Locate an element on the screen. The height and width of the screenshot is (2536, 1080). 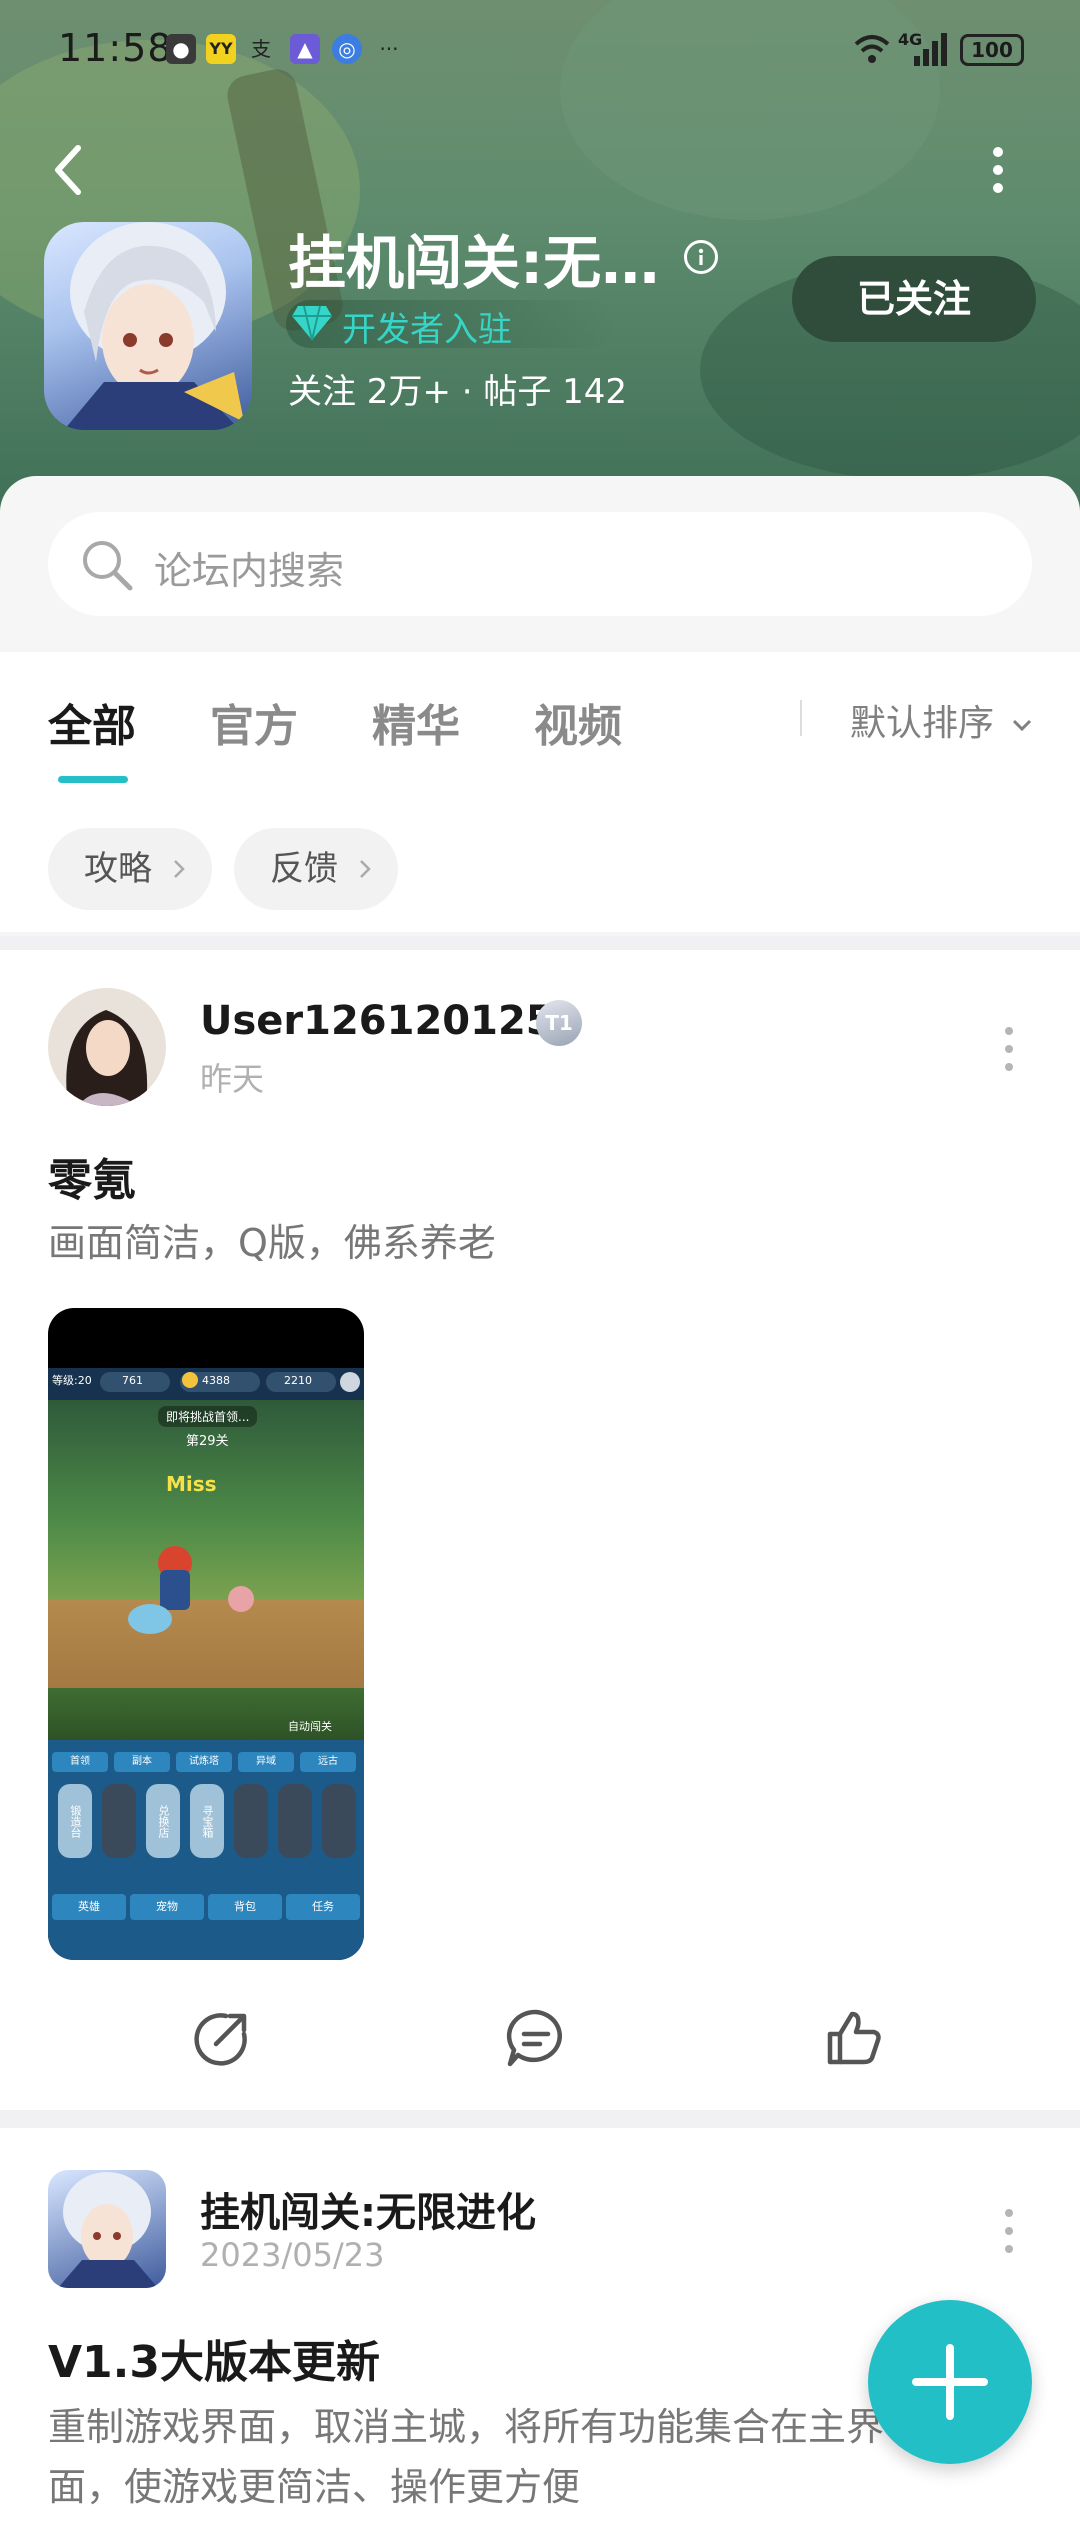
game-menu-item: 兑换店 is located at coordinates (163, 1821).